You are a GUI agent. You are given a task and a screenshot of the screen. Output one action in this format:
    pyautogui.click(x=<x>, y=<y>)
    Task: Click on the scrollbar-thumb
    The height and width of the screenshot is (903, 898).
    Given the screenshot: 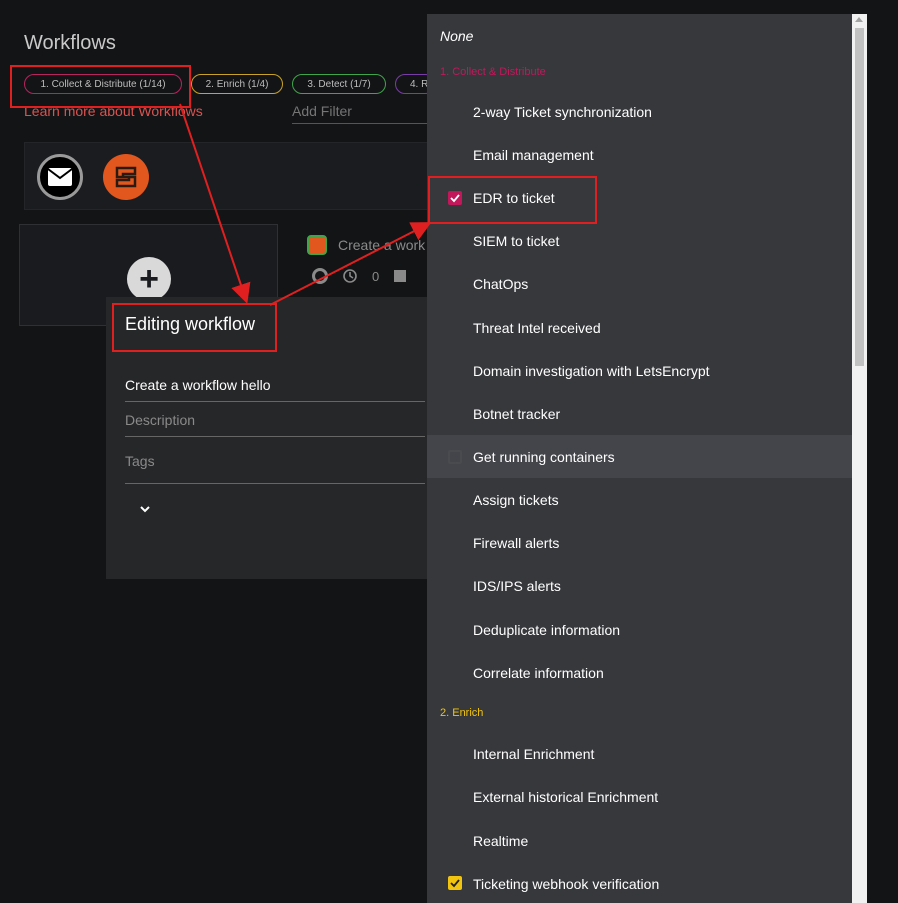 What is the action you would take?
    pyautogui.click(x=859, y=197)
    